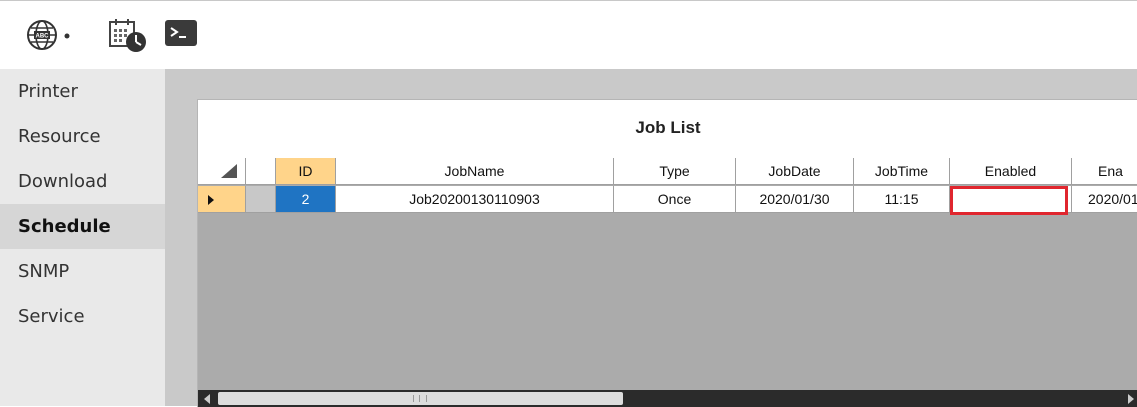 The height and width of the screenshot is (407, 1137). Describe the element at coordinates (82, 316) in the screenshot. I see `sidebar-item-service: Service` at that location.